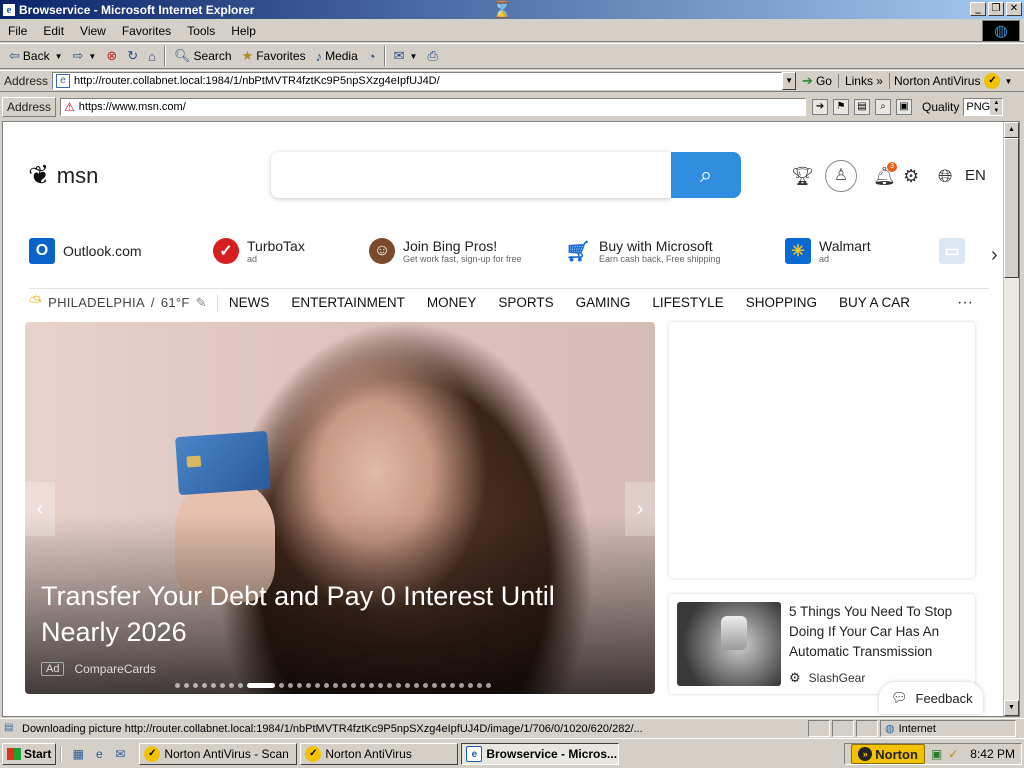  What do you see at coordinates (406, 56) in the screenshot?
I see `mail-button: ✉ ▼` at bounding box center [406, 56].